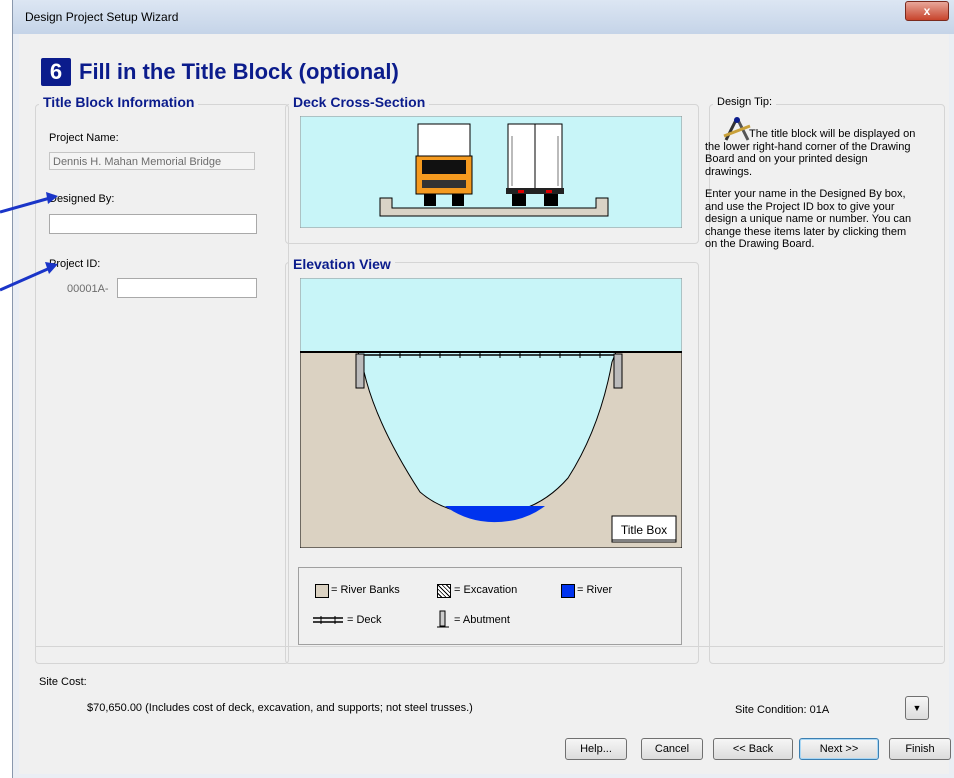  Describe the element at coordinates (920, 749) in the screenshot. I see `finish-button: Finish` at that location.